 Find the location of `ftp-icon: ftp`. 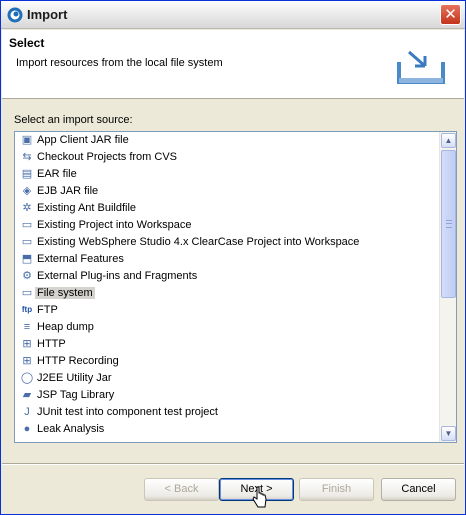

ftp-icon: ftp is located at coordinates (27, 309).